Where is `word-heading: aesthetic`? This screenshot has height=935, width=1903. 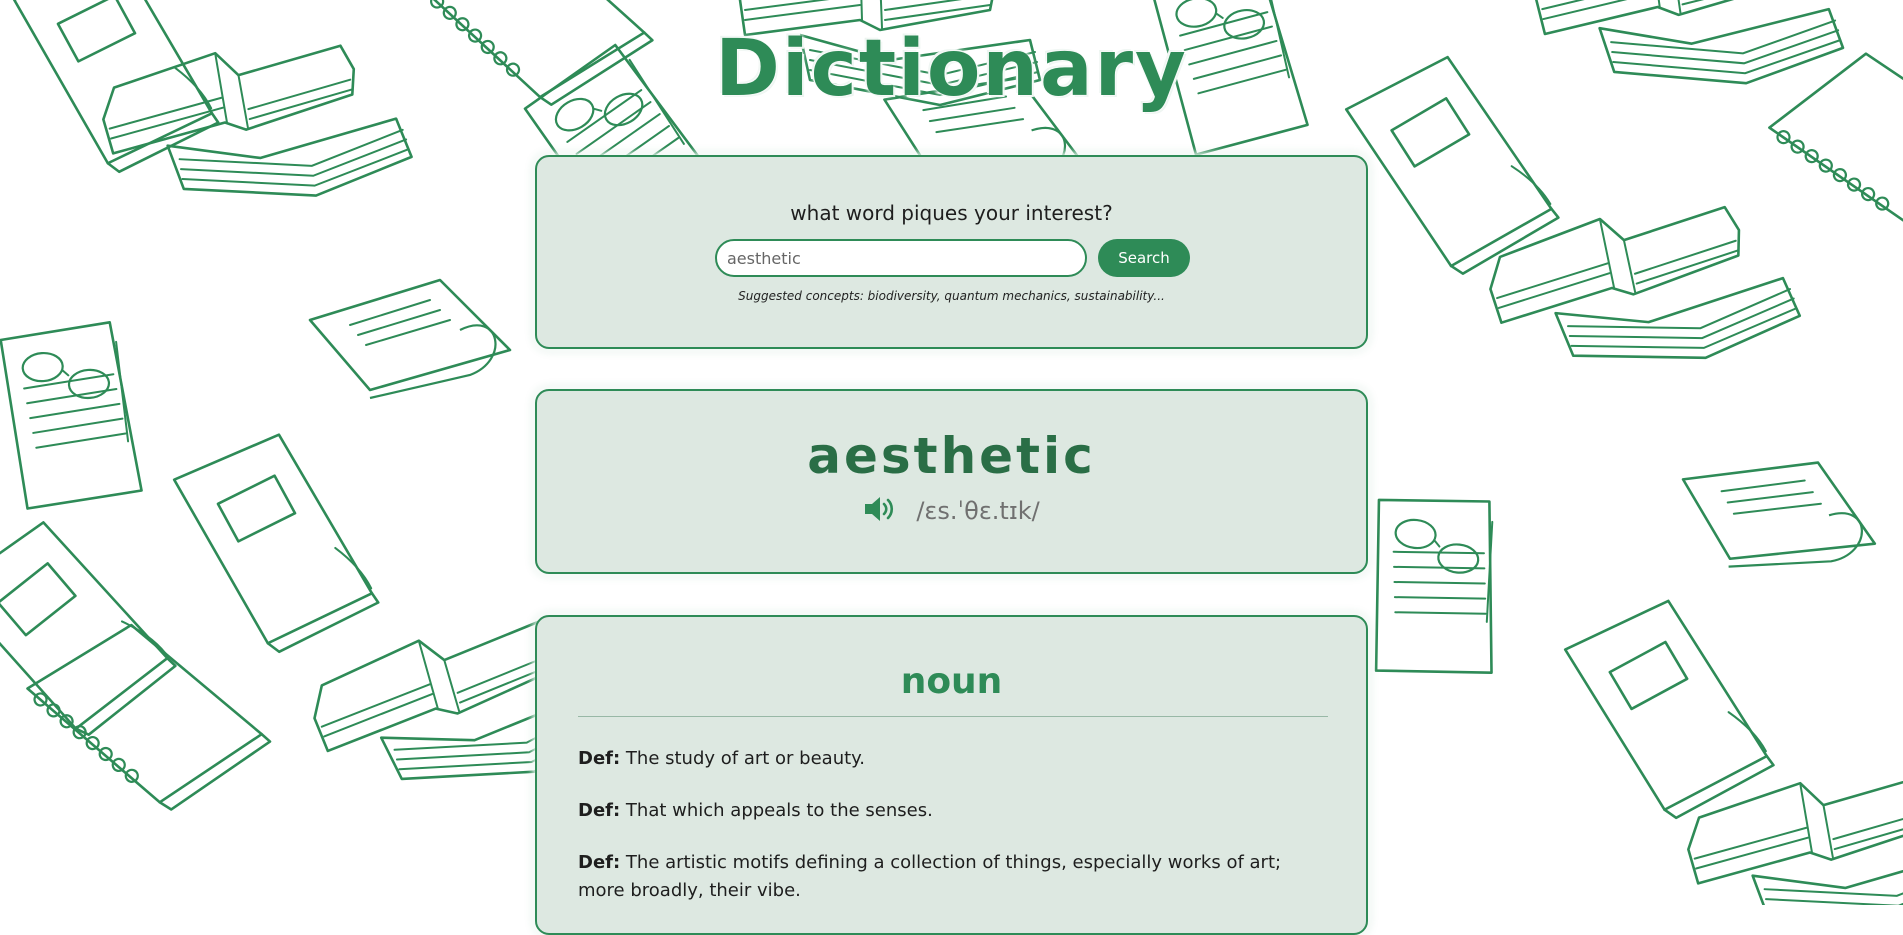 word-heading: aesthetic is located at coordinates (951, 456).